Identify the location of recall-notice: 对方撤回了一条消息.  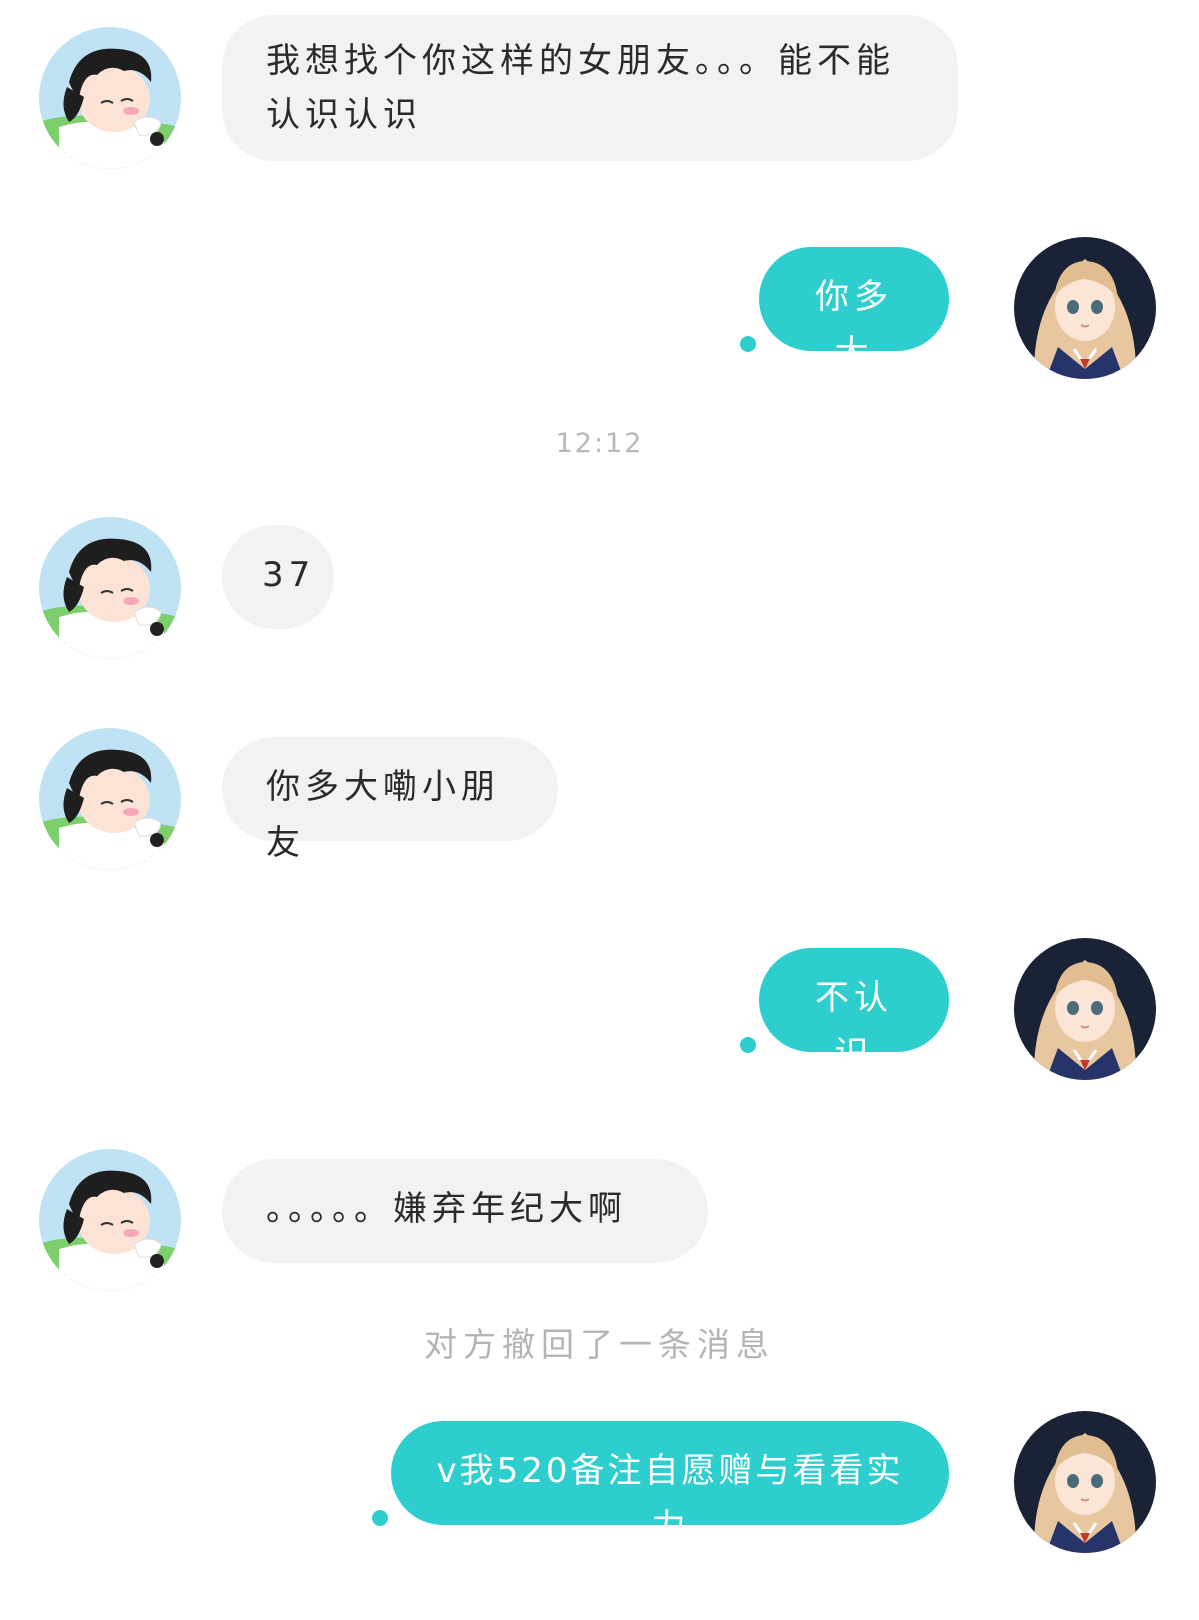
(599, 1344).